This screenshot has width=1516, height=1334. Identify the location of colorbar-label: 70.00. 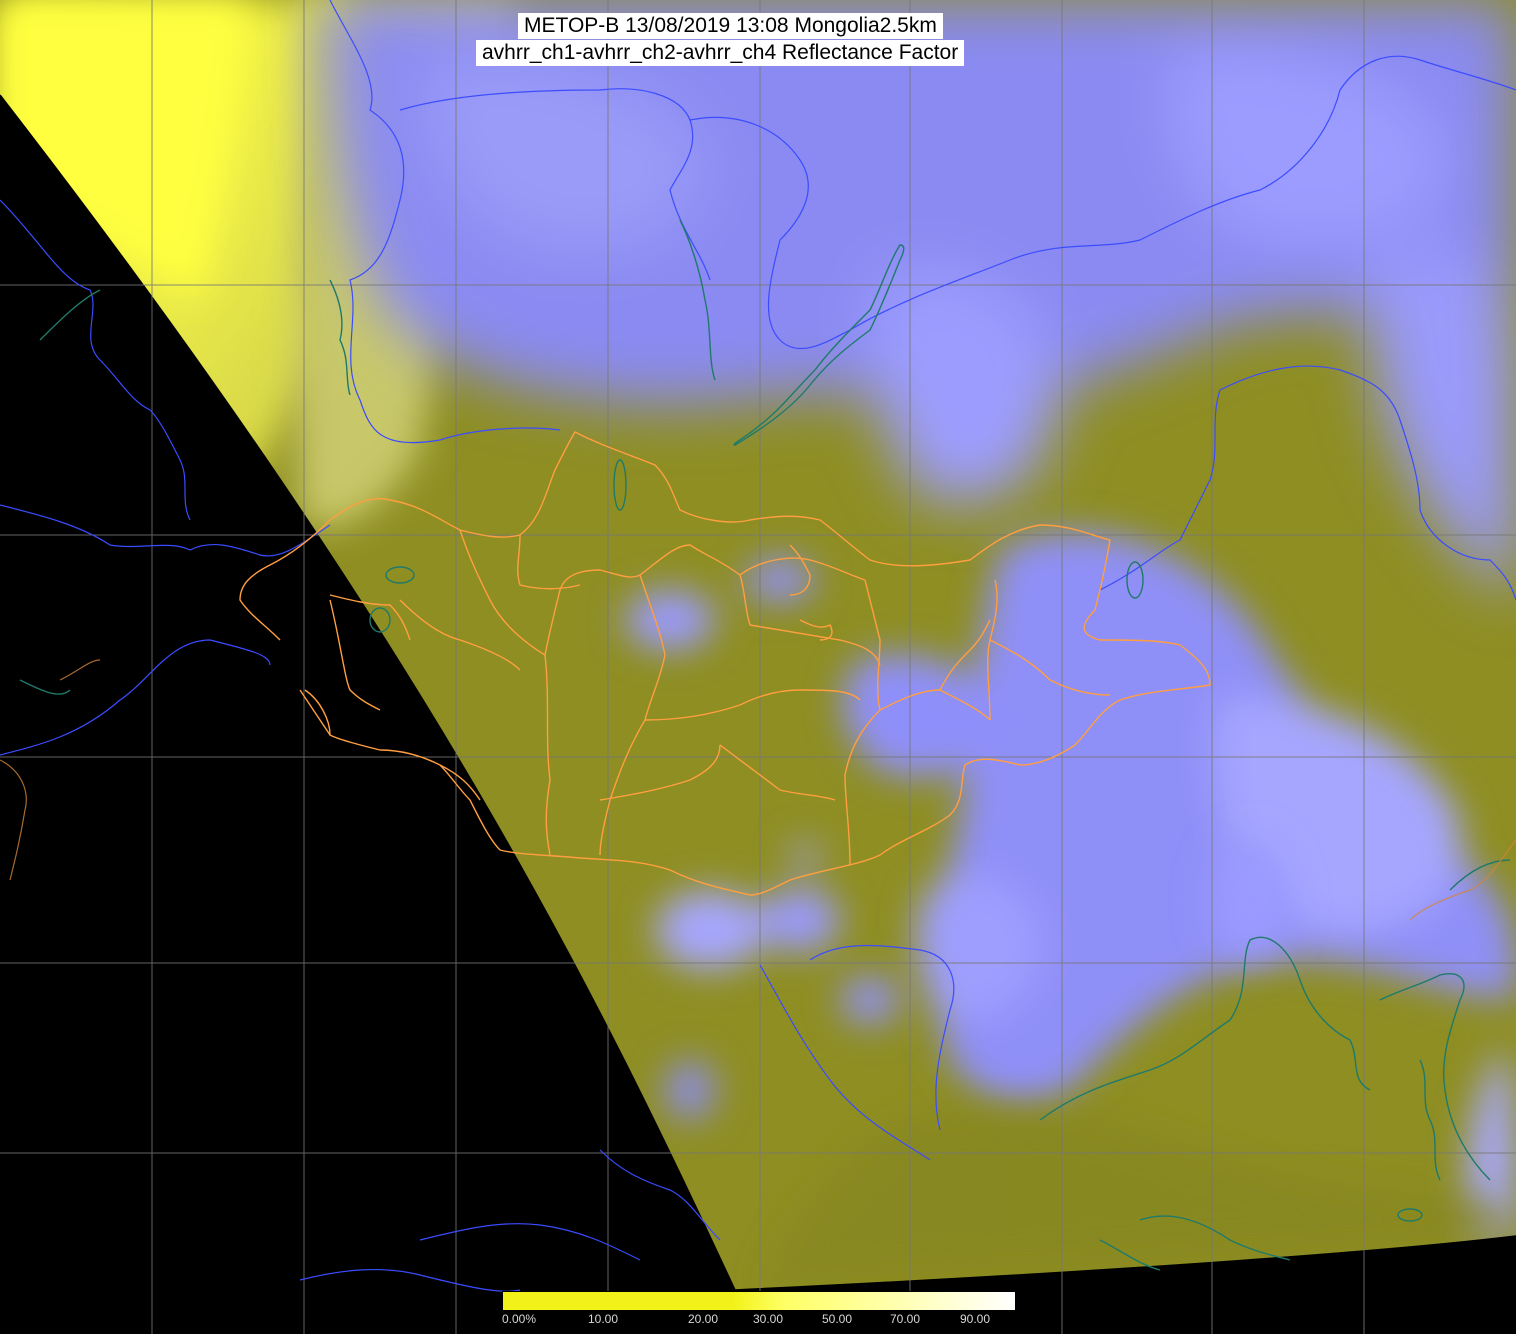
(905, 1319).